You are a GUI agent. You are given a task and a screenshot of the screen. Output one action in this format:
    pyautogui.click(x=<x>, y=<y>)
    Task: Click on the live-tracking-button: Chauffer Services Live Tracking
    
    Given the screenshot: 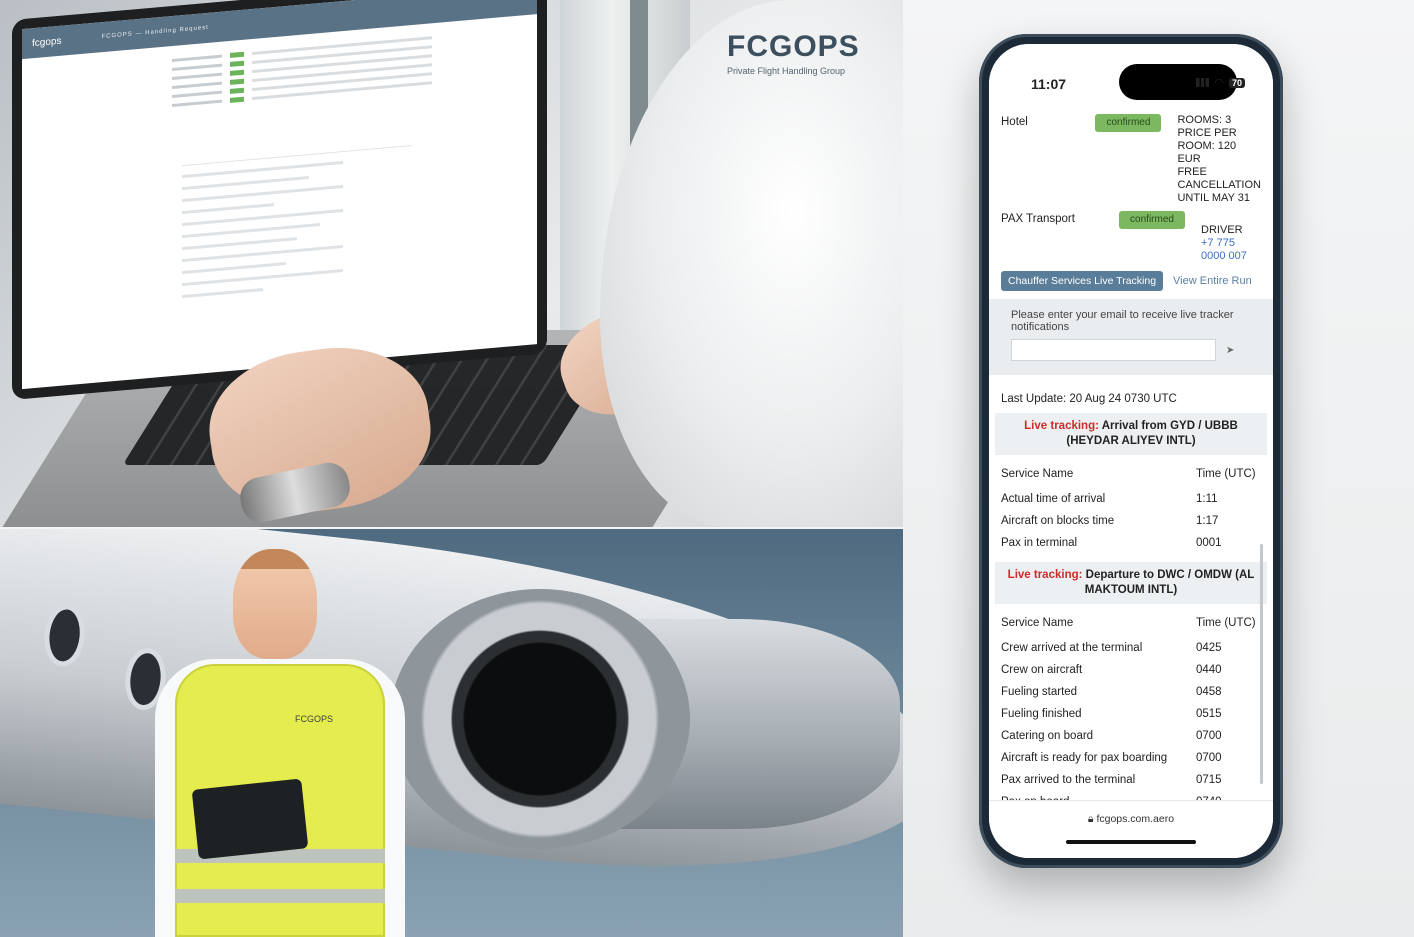 What is the action you would take?
    pyautogui.click(x=1082, y=281)
    